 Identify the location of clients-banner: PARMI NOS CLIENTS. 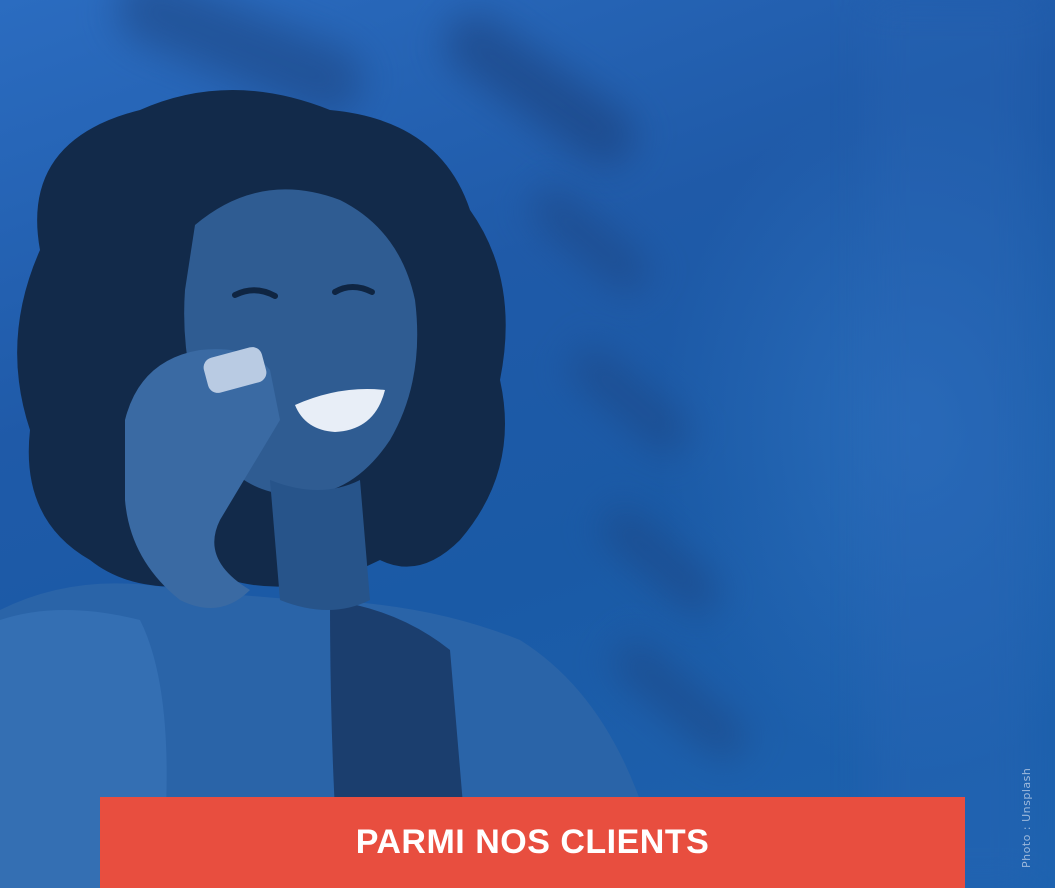
(532, 842).